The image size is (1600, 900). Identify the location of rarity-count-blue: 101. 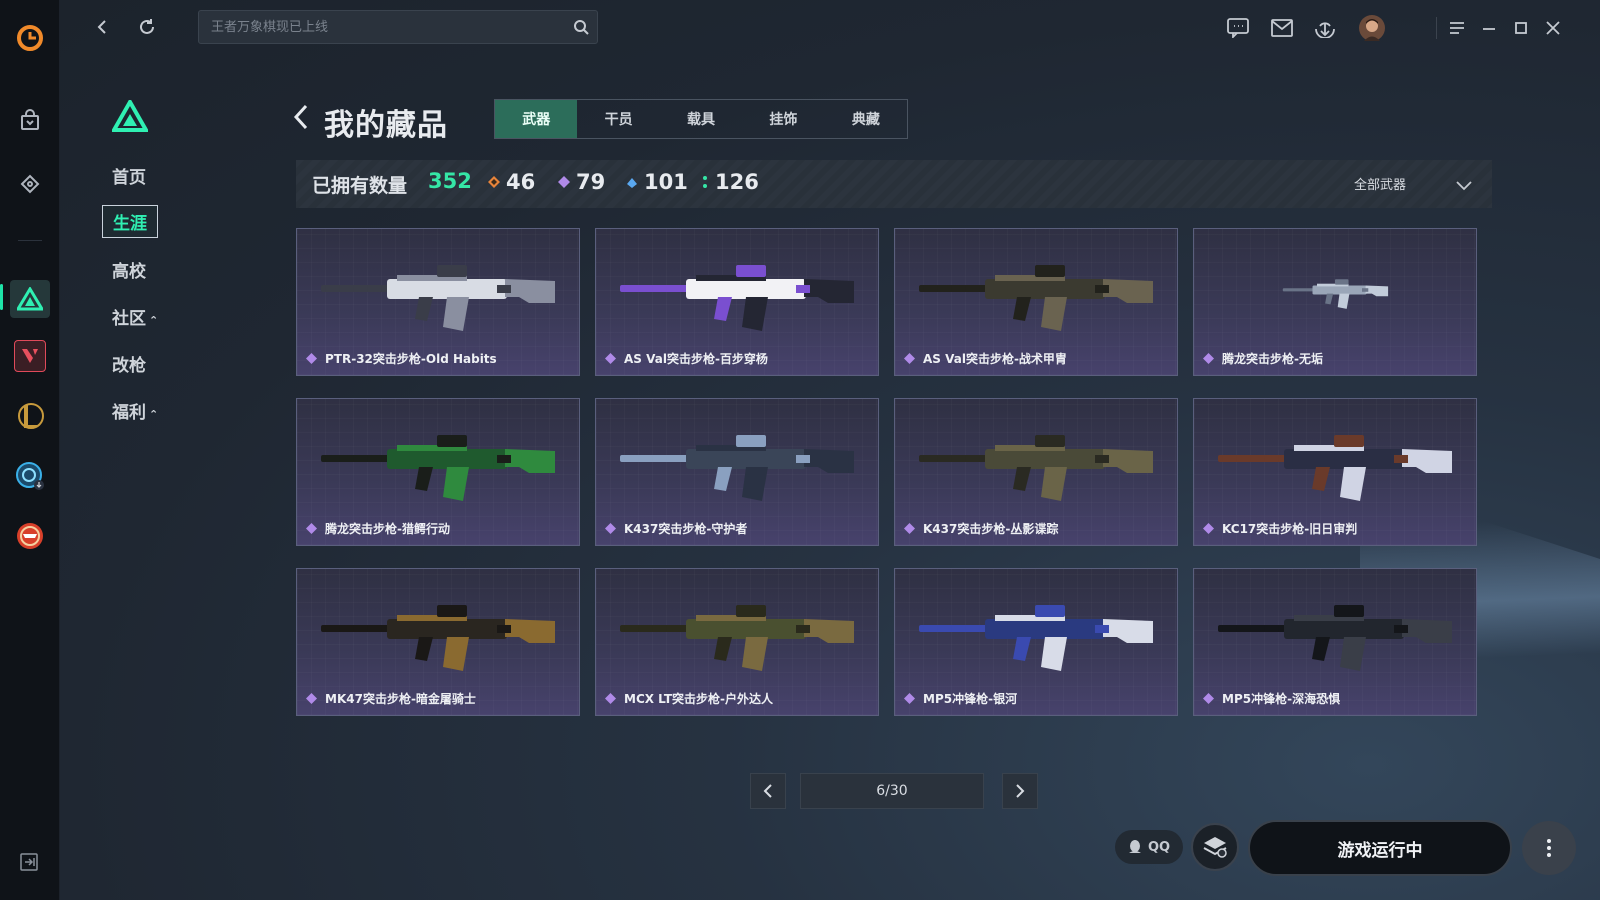
(657, 182).